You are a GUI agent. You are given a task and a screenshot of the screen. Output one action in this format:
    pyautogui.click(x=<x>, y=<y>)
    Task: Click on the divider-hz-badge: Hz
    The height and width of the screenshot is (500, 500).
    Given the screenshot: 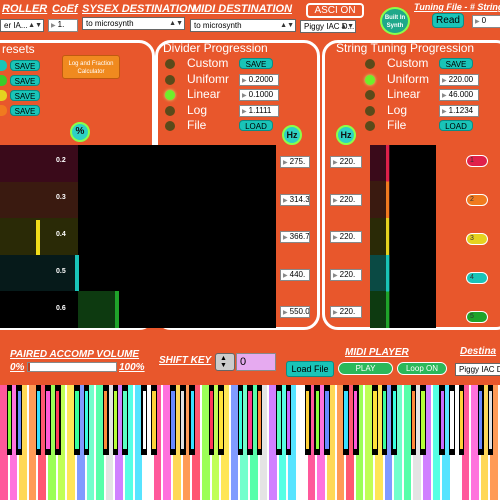 What is the action you would take?
    pyautogui.click(x=292, y=135)
    